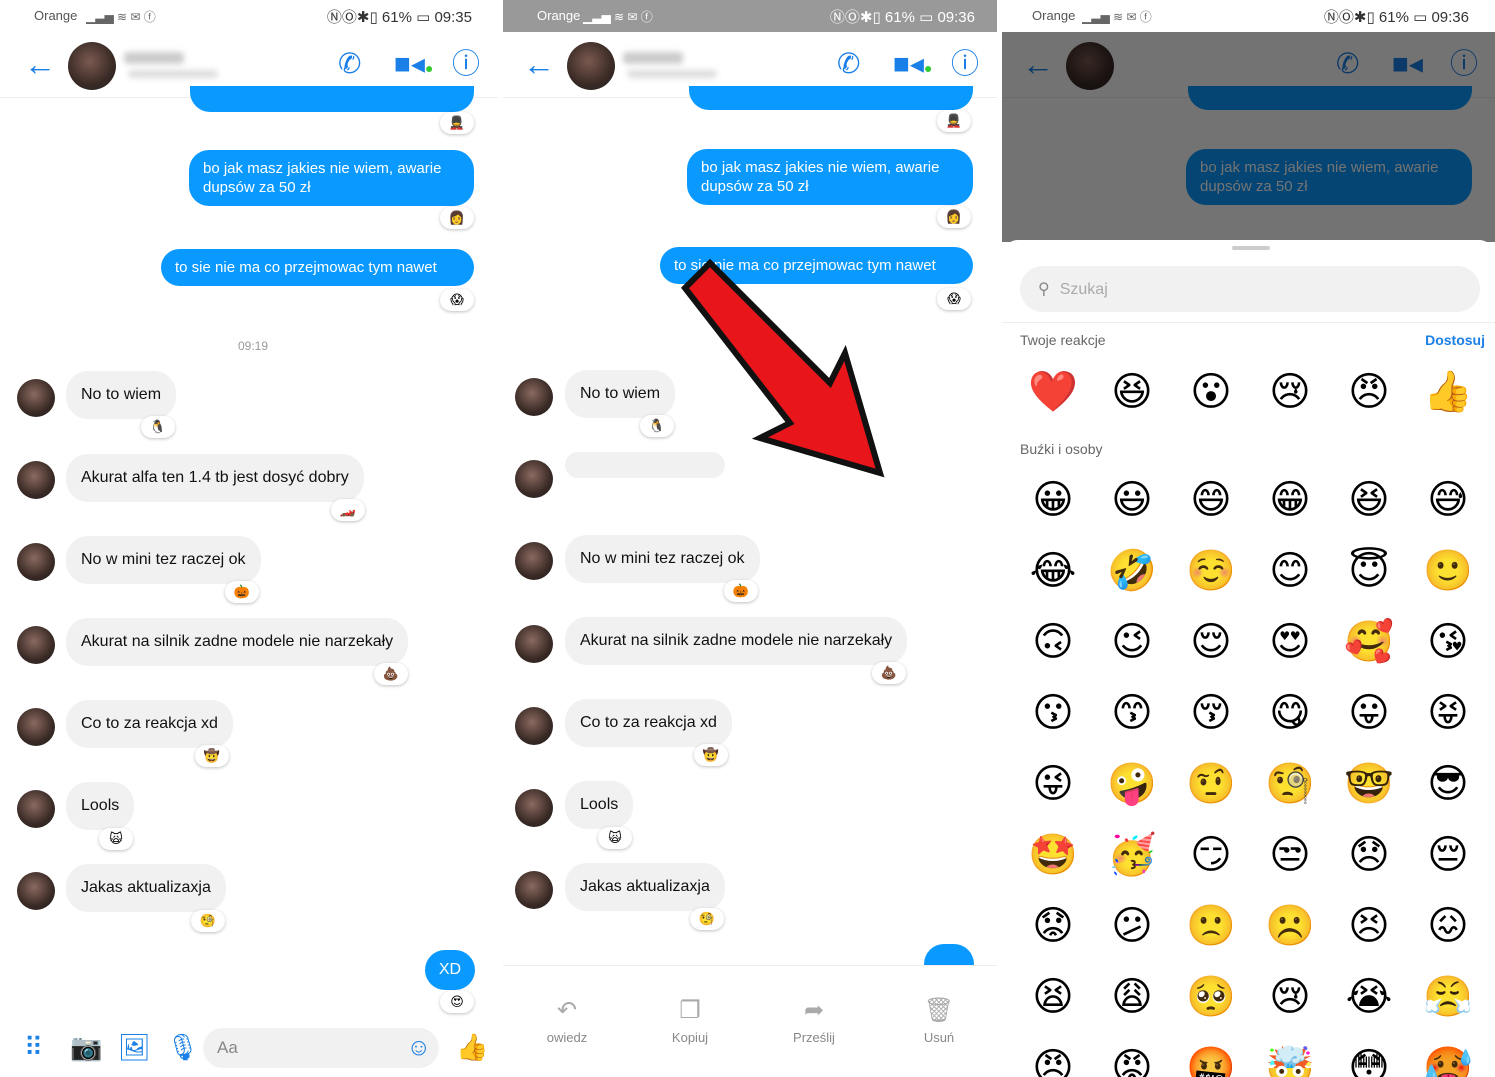 The height and width of the screenshot is (1077, 1495). What do you see at coordinates (939, 1022) in the screenshot?
I see `delete-action: 🗑 Usuń` at bounding box center [939, 1022].